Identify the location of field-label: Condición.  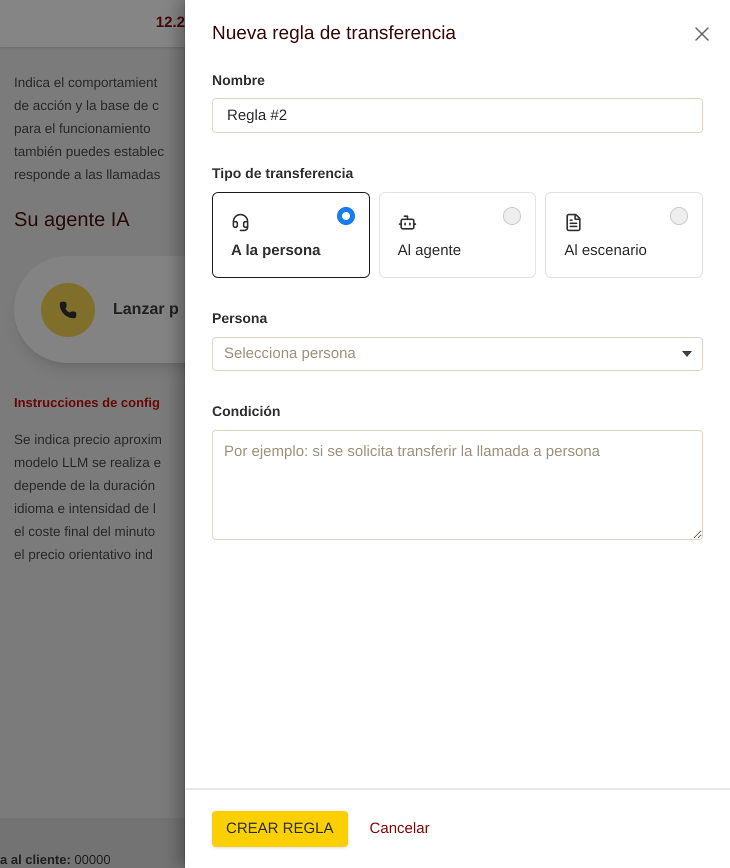
(247, 411).